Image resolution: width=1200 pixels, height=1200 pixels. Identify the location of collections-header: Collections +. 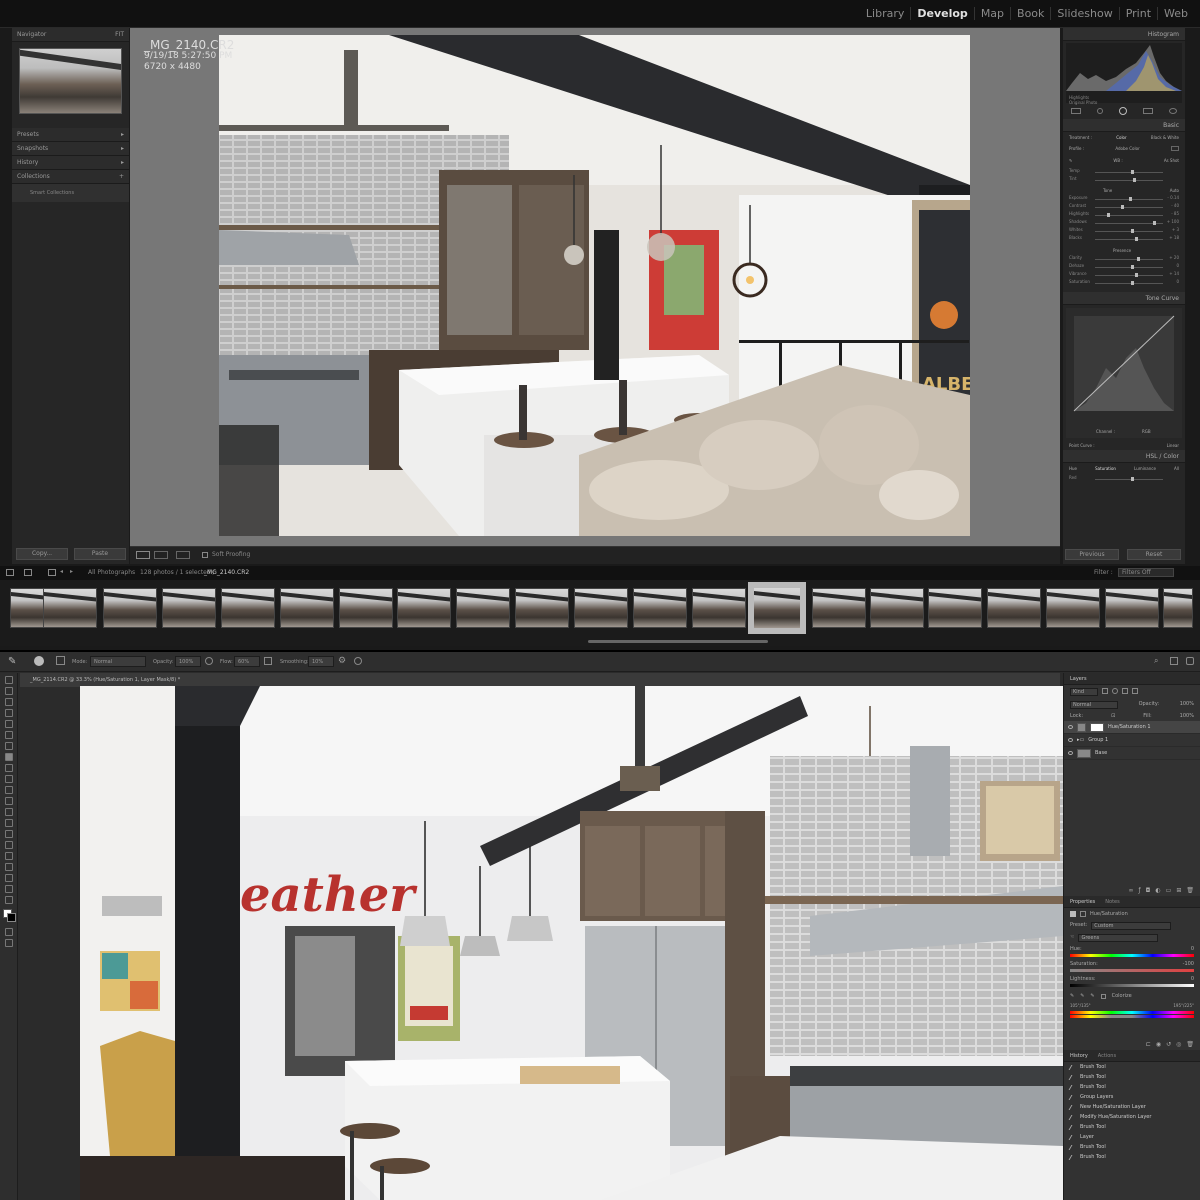
(70, 177).